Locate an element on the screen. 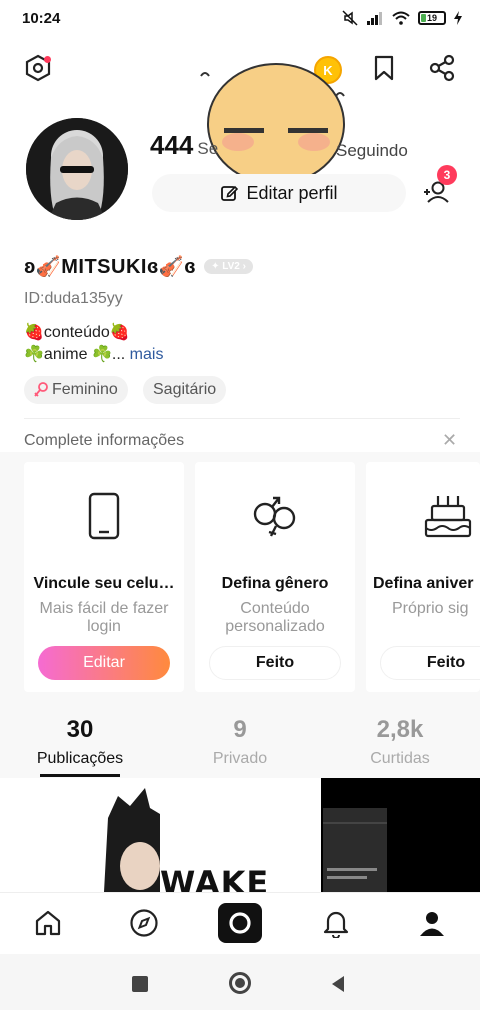 This screenshot has width=480, height=1010. tab-posts: 30 Publicações is located at coordinates (80, 742).